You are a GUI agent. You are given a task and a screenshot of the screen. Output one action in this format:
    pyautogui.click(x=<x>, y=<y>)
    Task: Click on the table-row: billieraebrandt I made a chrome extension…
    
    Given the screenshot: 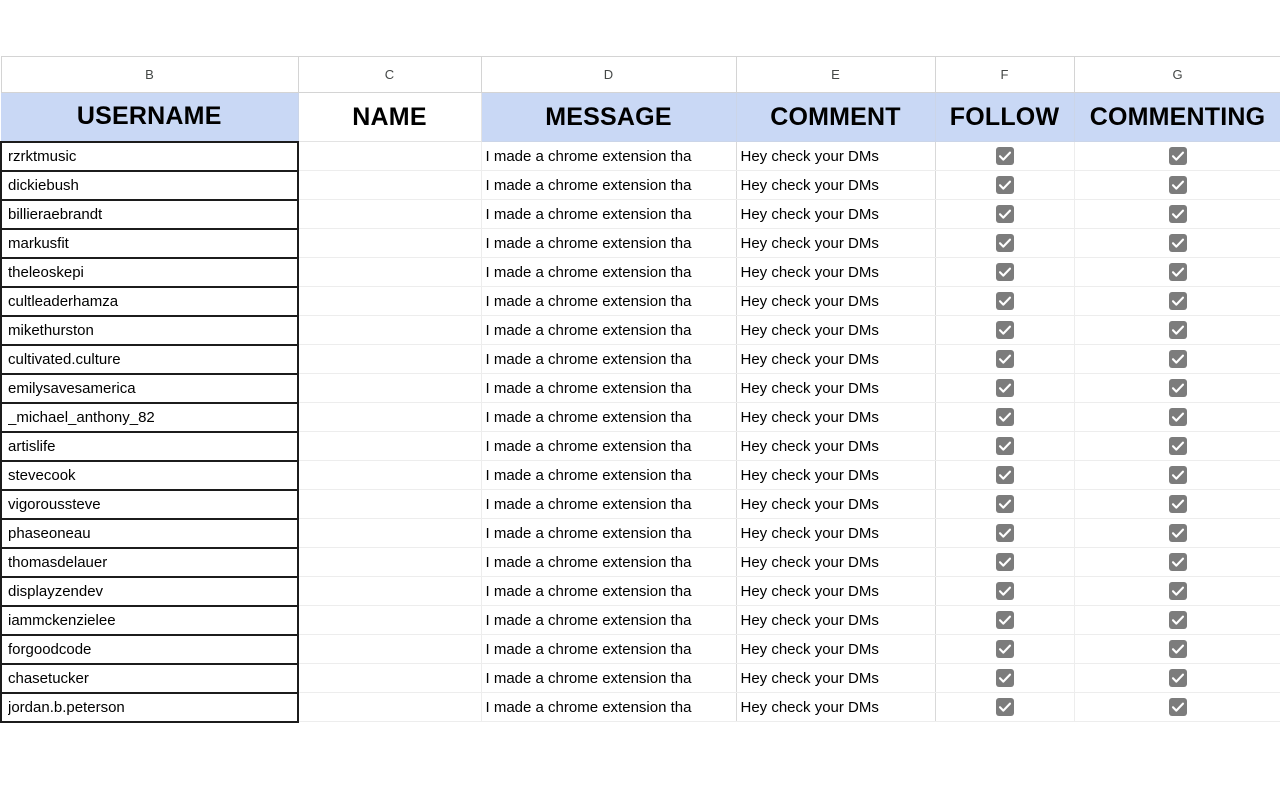 What is the action you would take?
    pyautogui.click(x=640, y=214)
    